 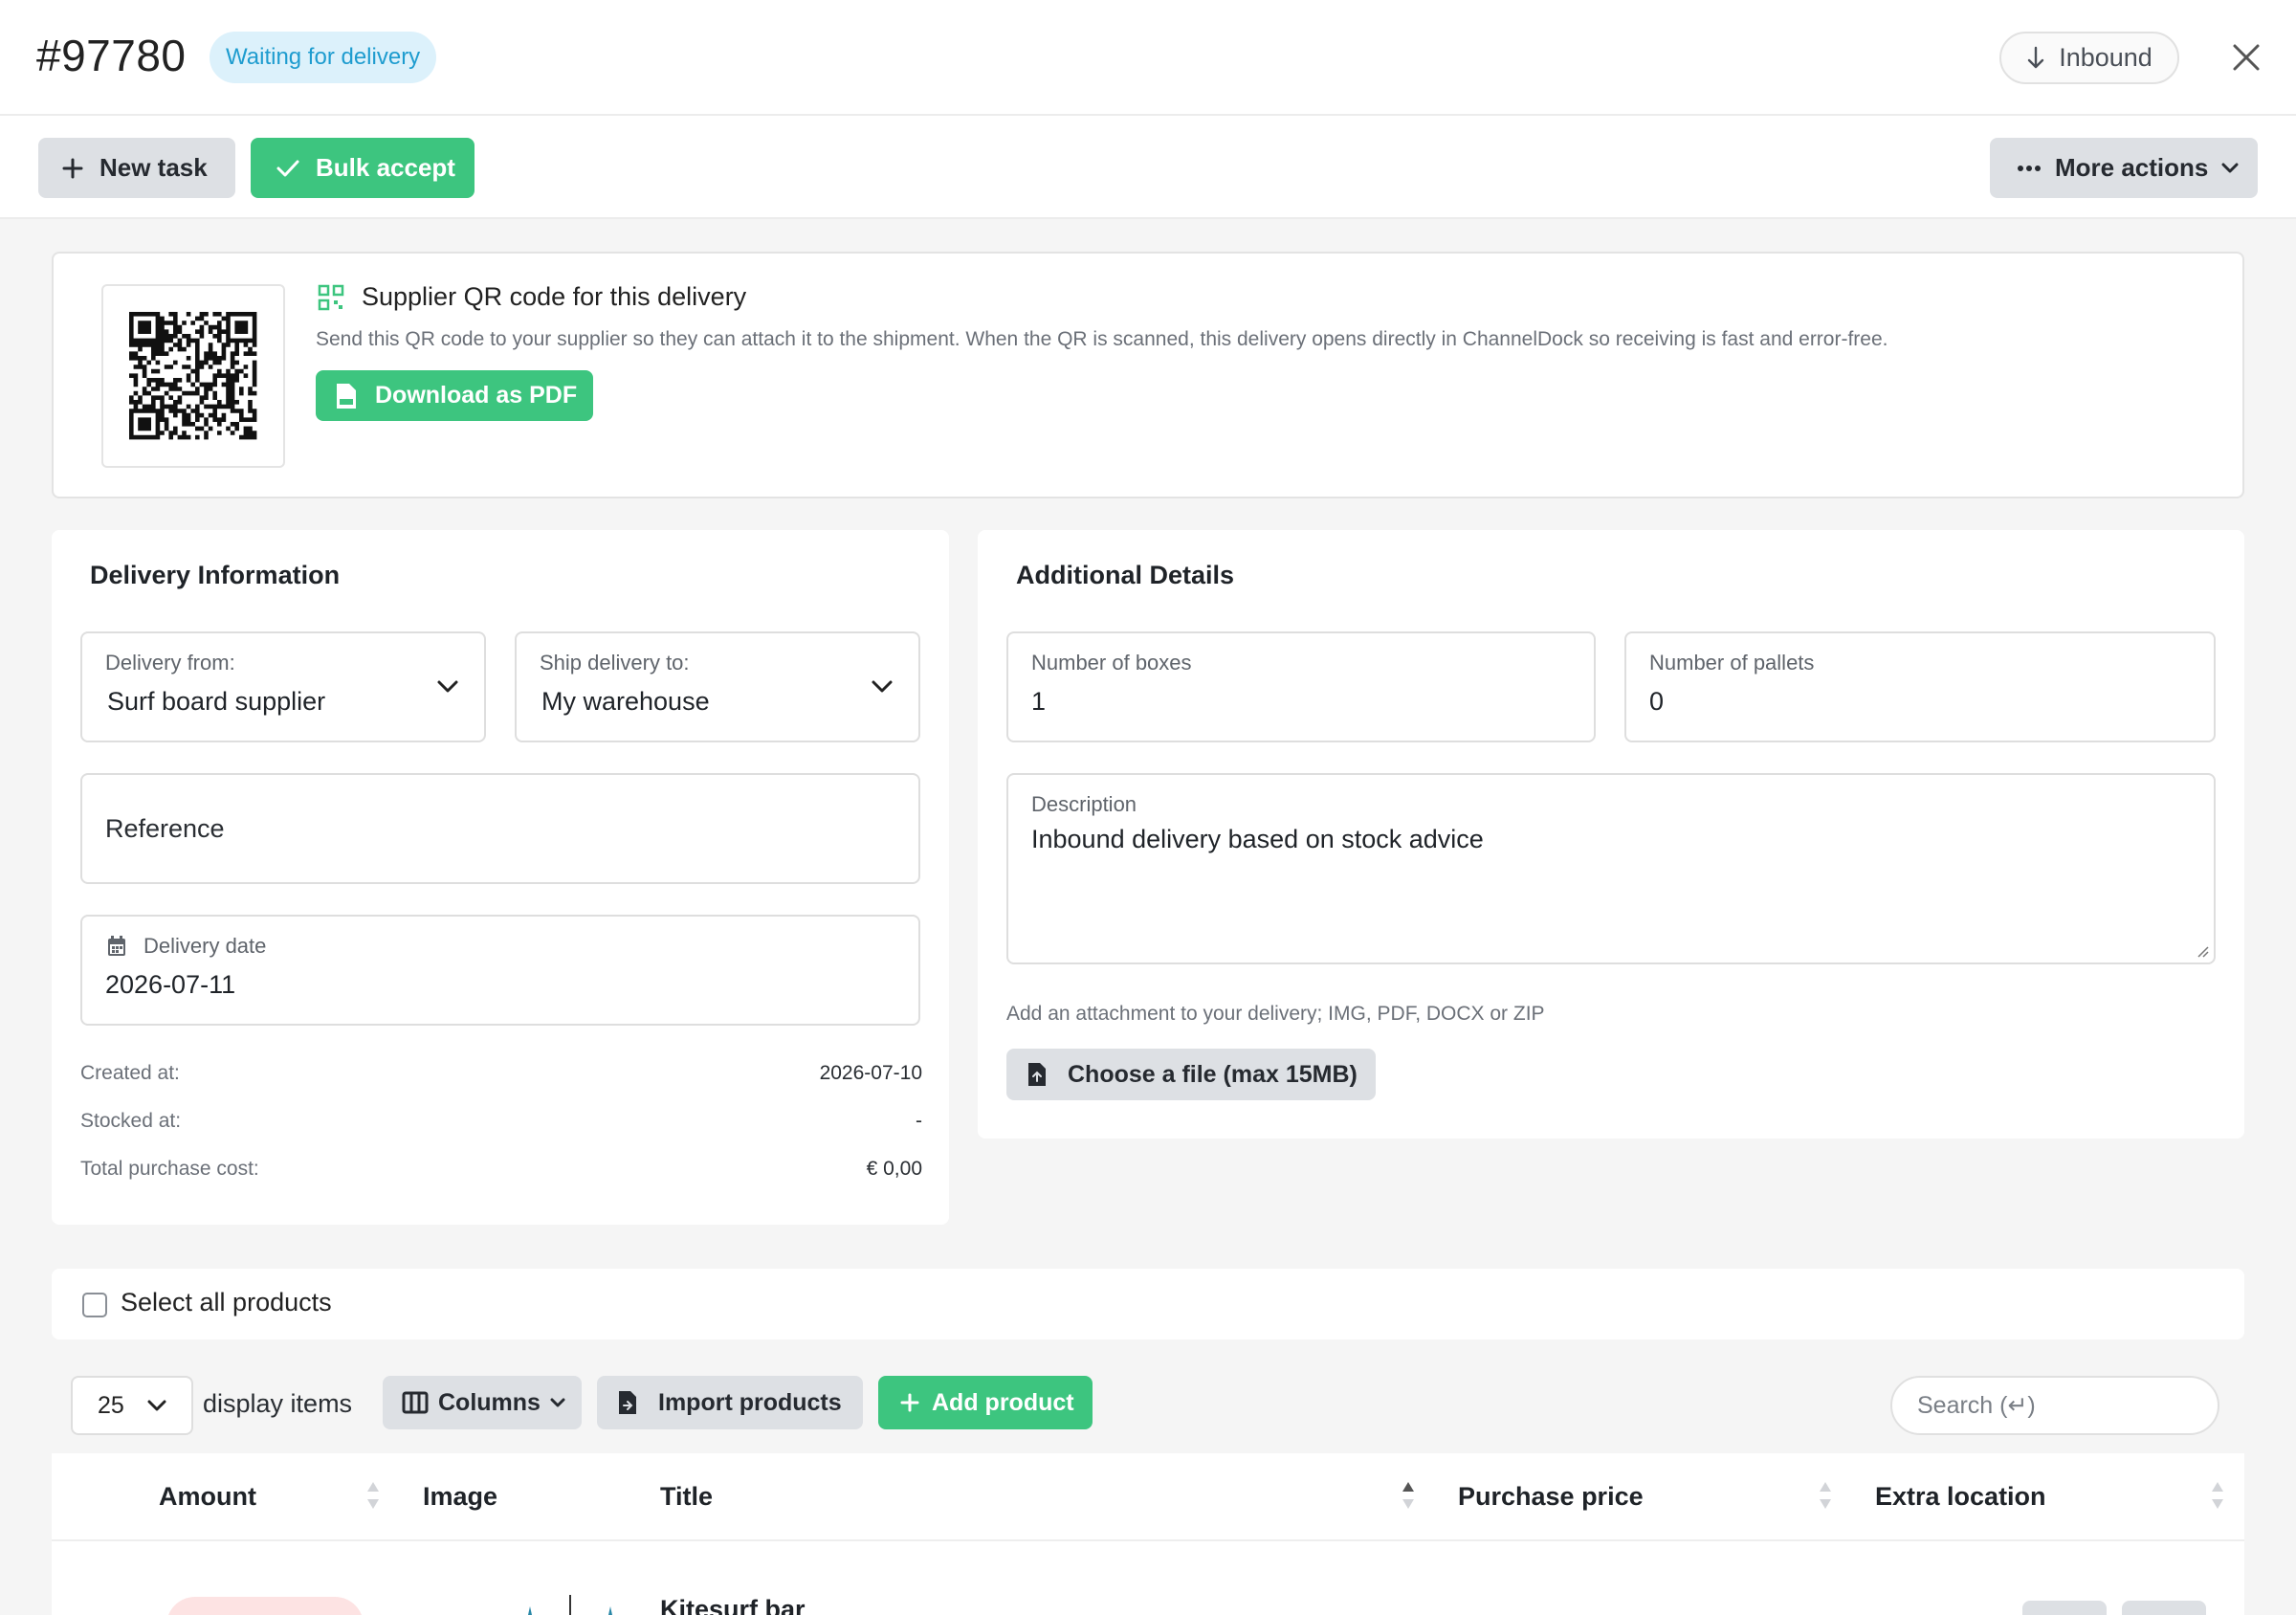 I want to click on resize-handle-icon, so click(x=2202, y=951).